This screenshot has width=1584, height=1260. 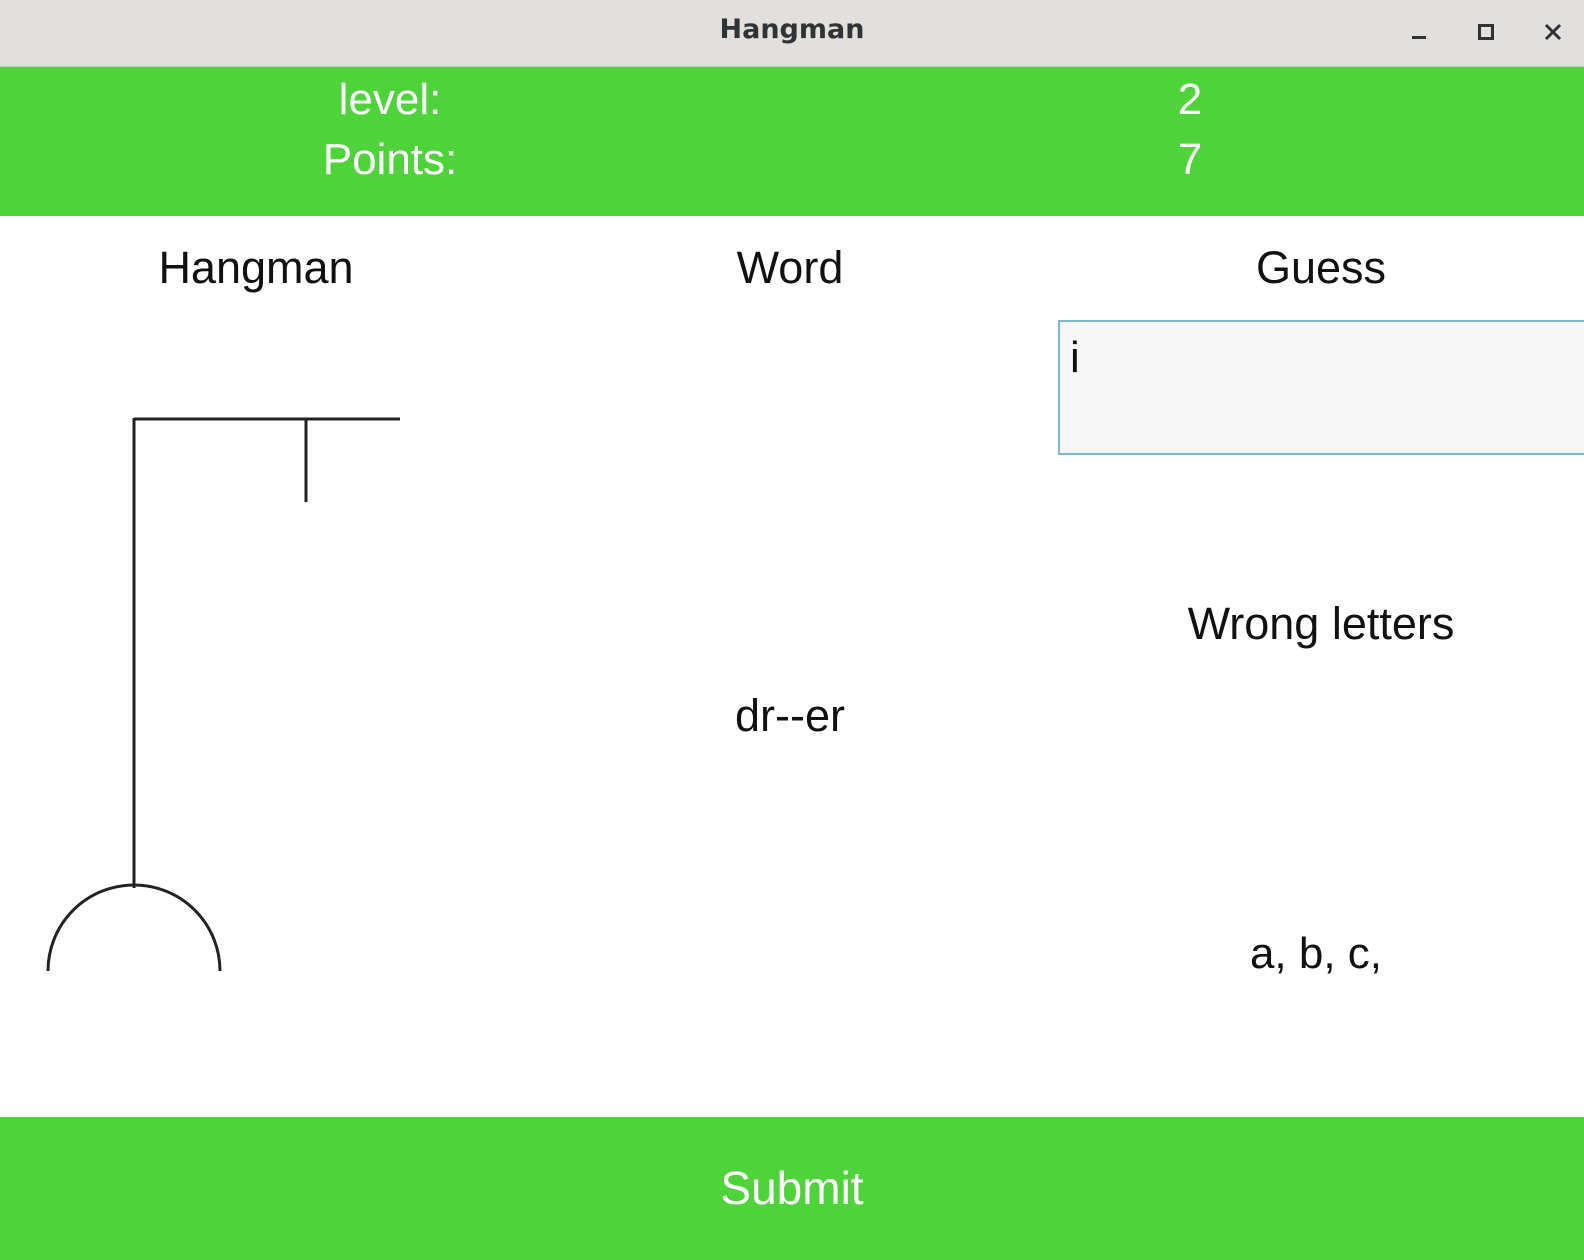 I want to click on hangman-drawing, so click(x=223, y=694).